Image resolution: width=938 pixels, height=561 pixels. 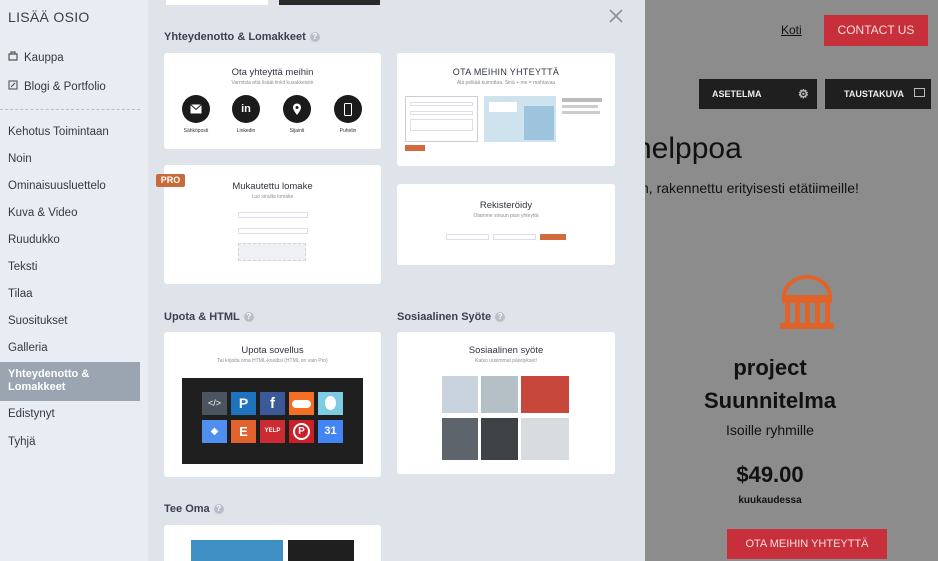 I want to click on sidebar-item-grid: Ruudukko, so click(x=34, y=240).